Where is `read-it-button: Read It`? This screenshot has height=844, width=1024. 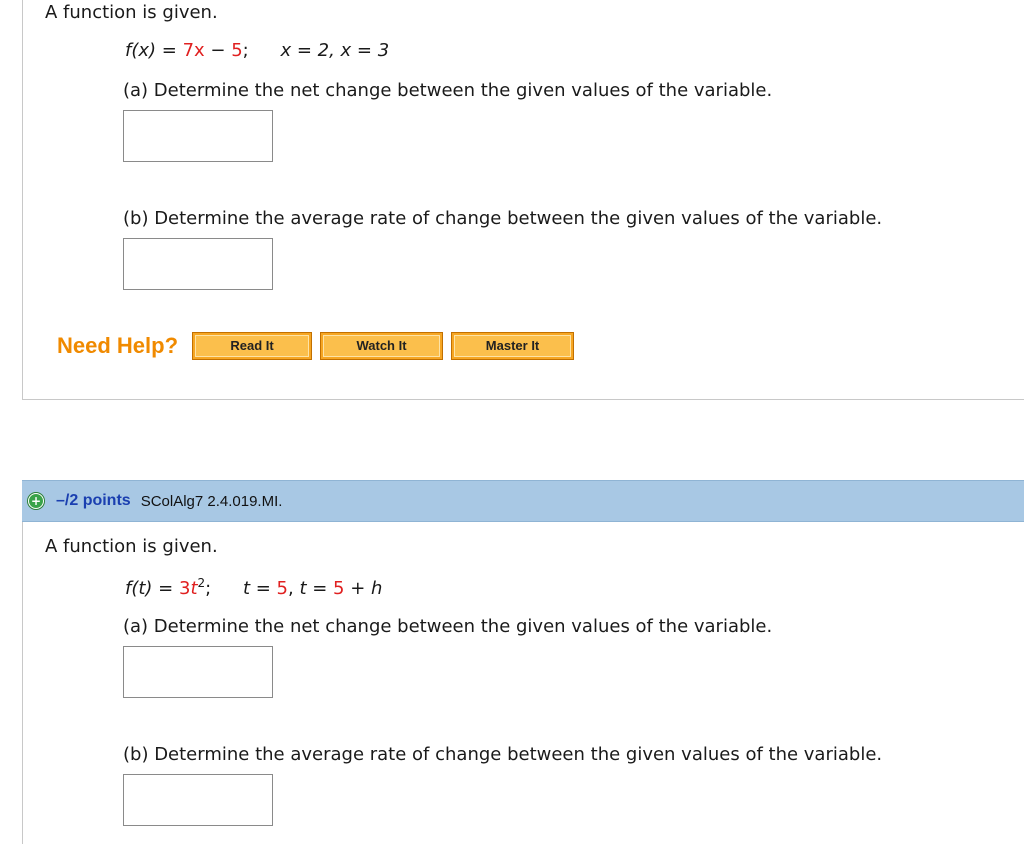 read-it-button: Read It is located at coordinates (252, 346).